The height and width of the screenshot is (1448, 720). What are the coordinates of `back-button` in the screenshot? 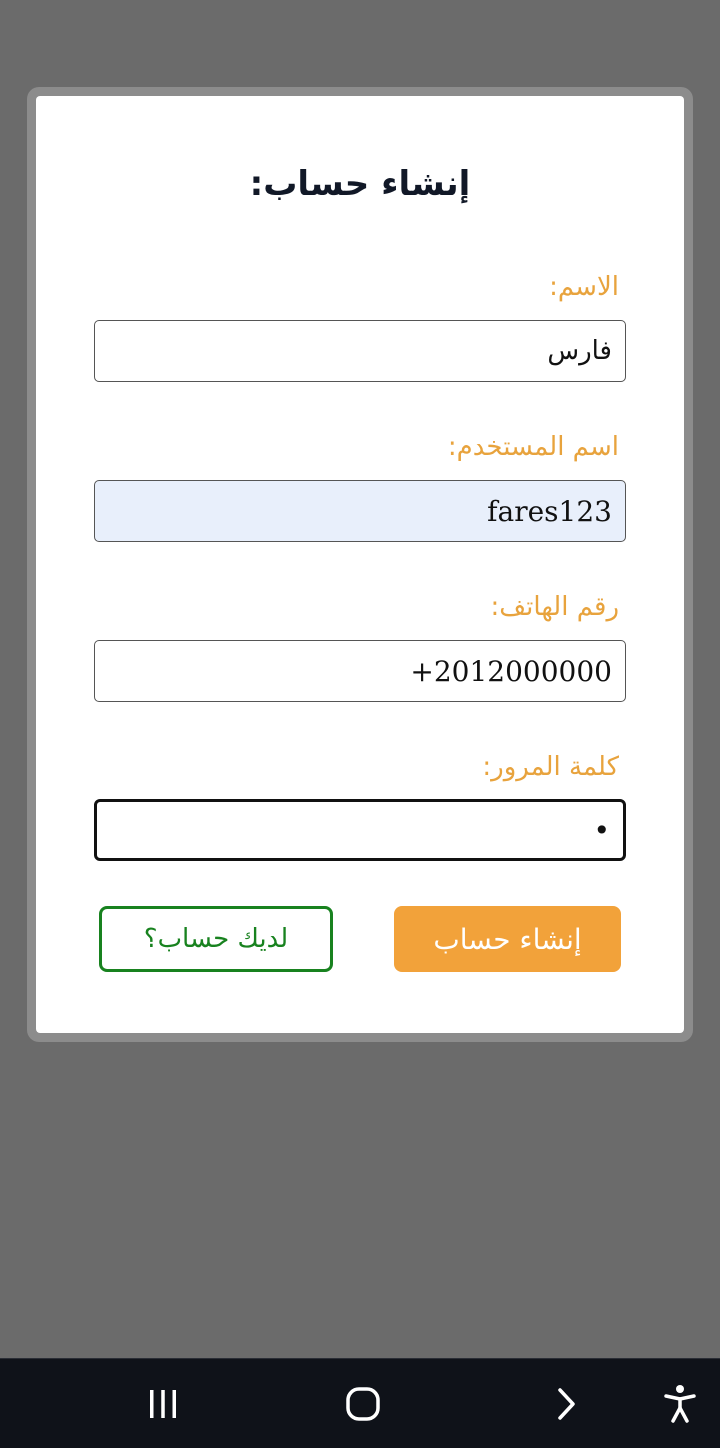 It's located at (566, 1403).